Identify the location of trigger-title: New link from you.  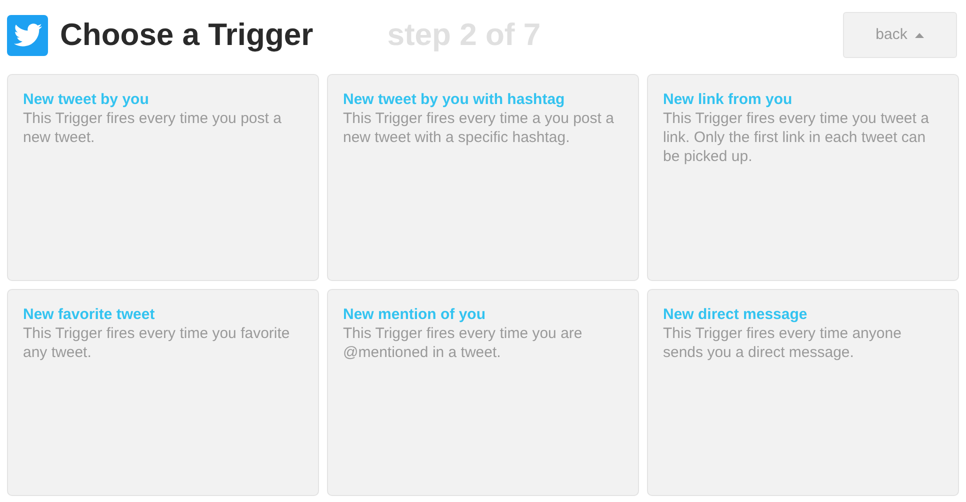
(728, 99).